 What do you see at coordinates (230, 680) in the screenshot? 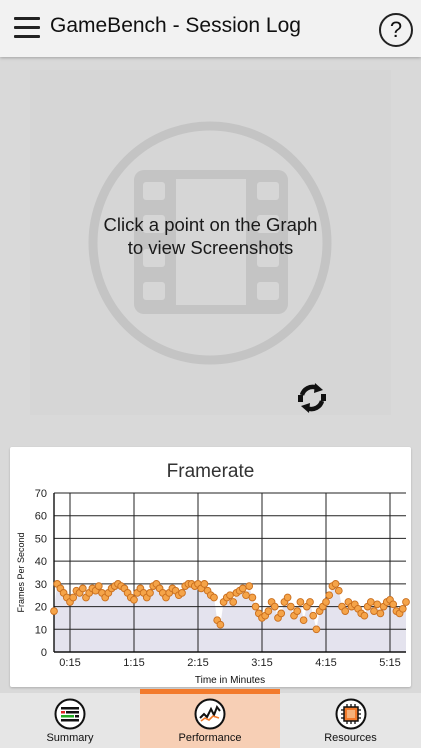
I see `x-axis-label: Time in Minutes` at bounding box center [230, 680].